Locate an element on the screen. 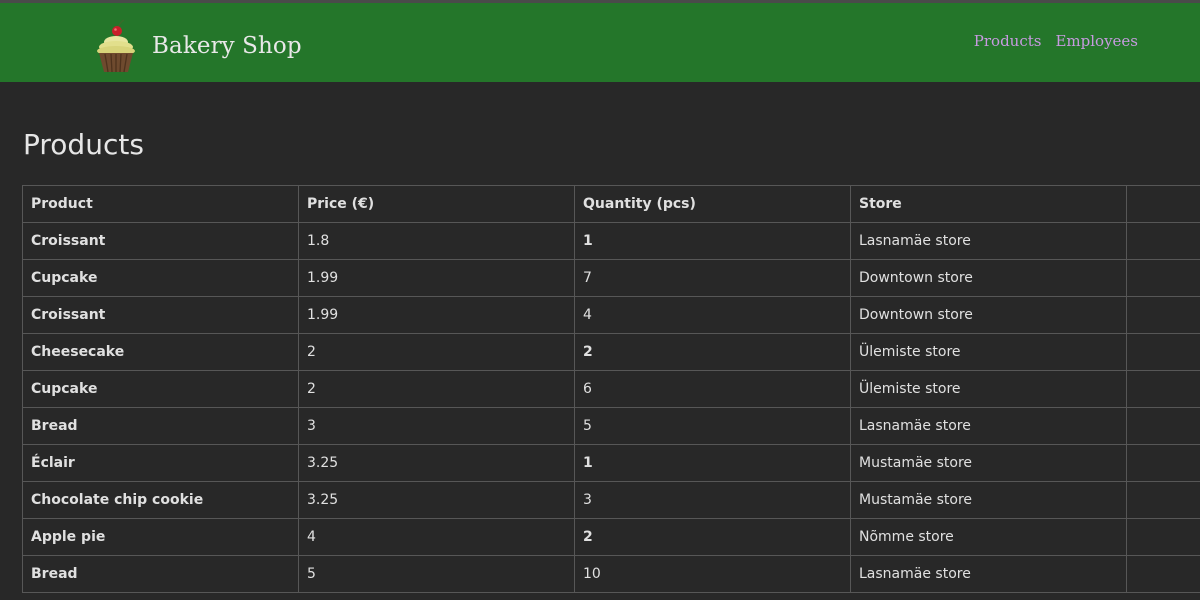 Image resolution: width=1200 pixels, height=600 pixels. table-row: Cupcake 2 6 Ülemiste store is located at coordinates (611, 389).